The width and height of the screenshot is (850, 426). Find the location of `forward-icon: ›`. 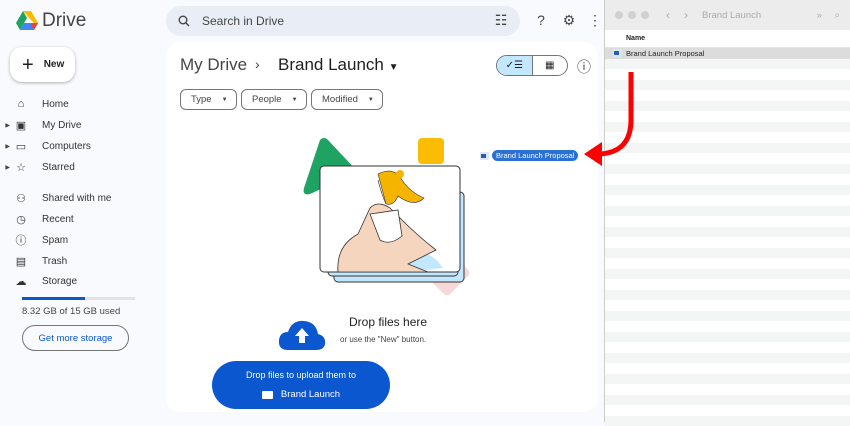

forward-icon: › is located at coordinates (686, 15).